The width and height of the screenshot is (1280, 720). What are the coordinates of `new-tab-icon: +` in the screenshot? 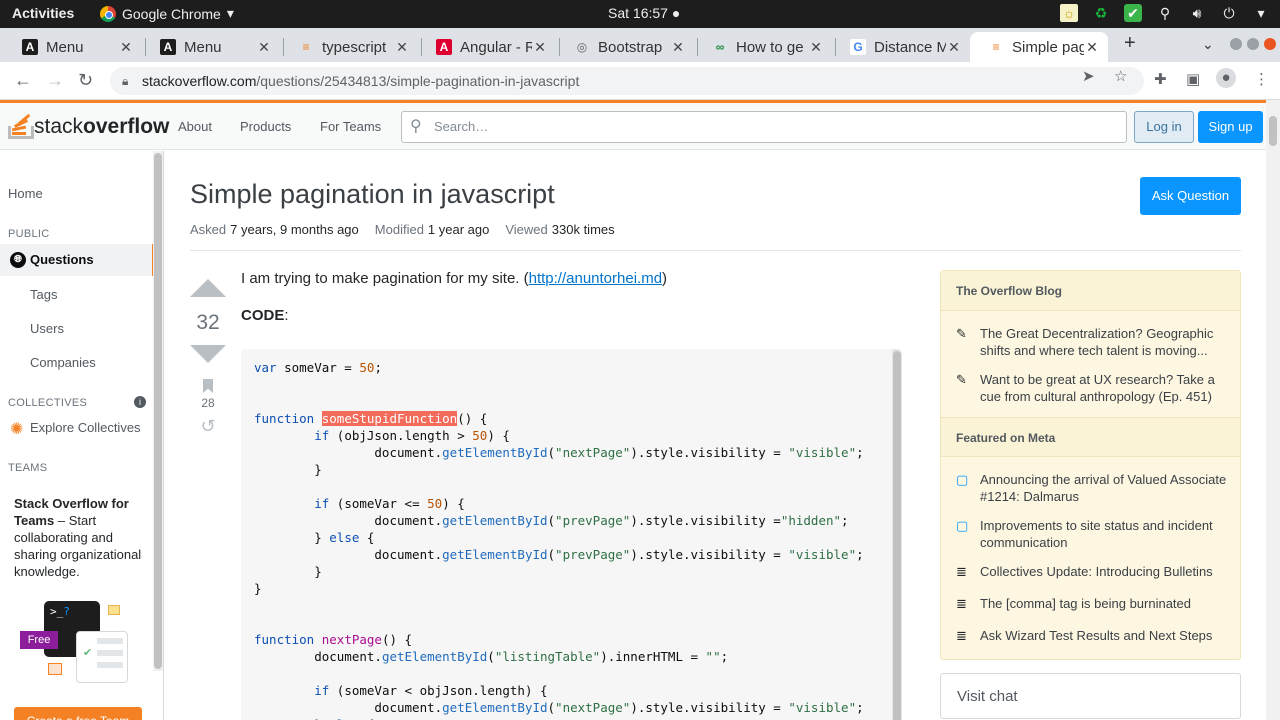 It's located at (1130, 43).